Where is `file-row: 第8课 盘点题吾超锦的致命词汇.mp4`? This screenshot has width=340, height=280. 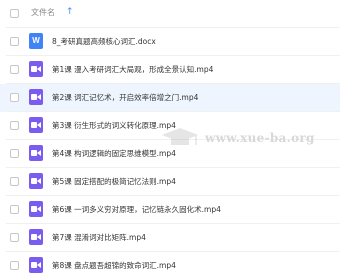 file-row: 第8课 盘点题吾超锦的致命词汇.mp4 is located at coordinates (170, 266).